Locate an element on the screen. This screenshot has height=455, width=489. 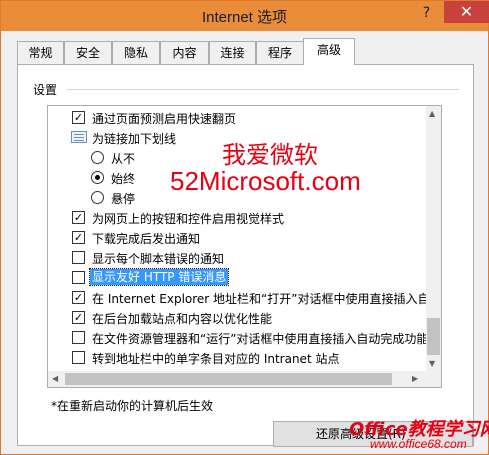
list-item-label: 从不 is located at coordinates (123, 159).